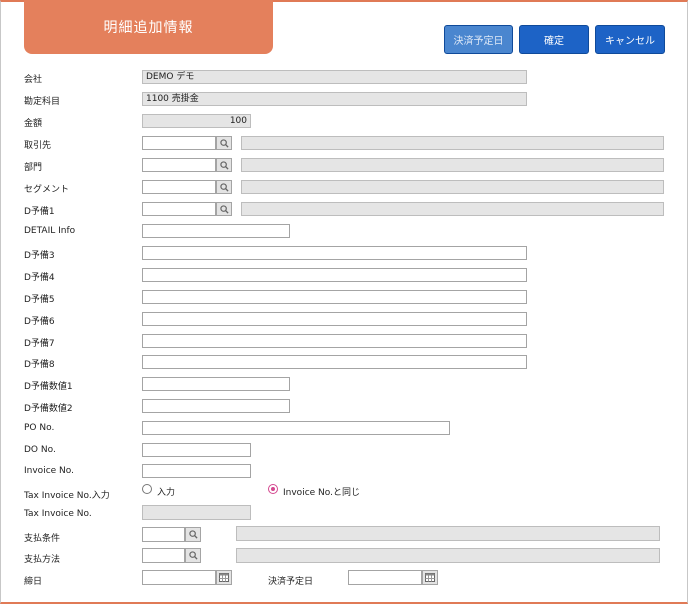  Describe the element at coordinates (58, 514) in the screenshot. I see `tax-invoice-label: Tax Invoice No.` at that location.